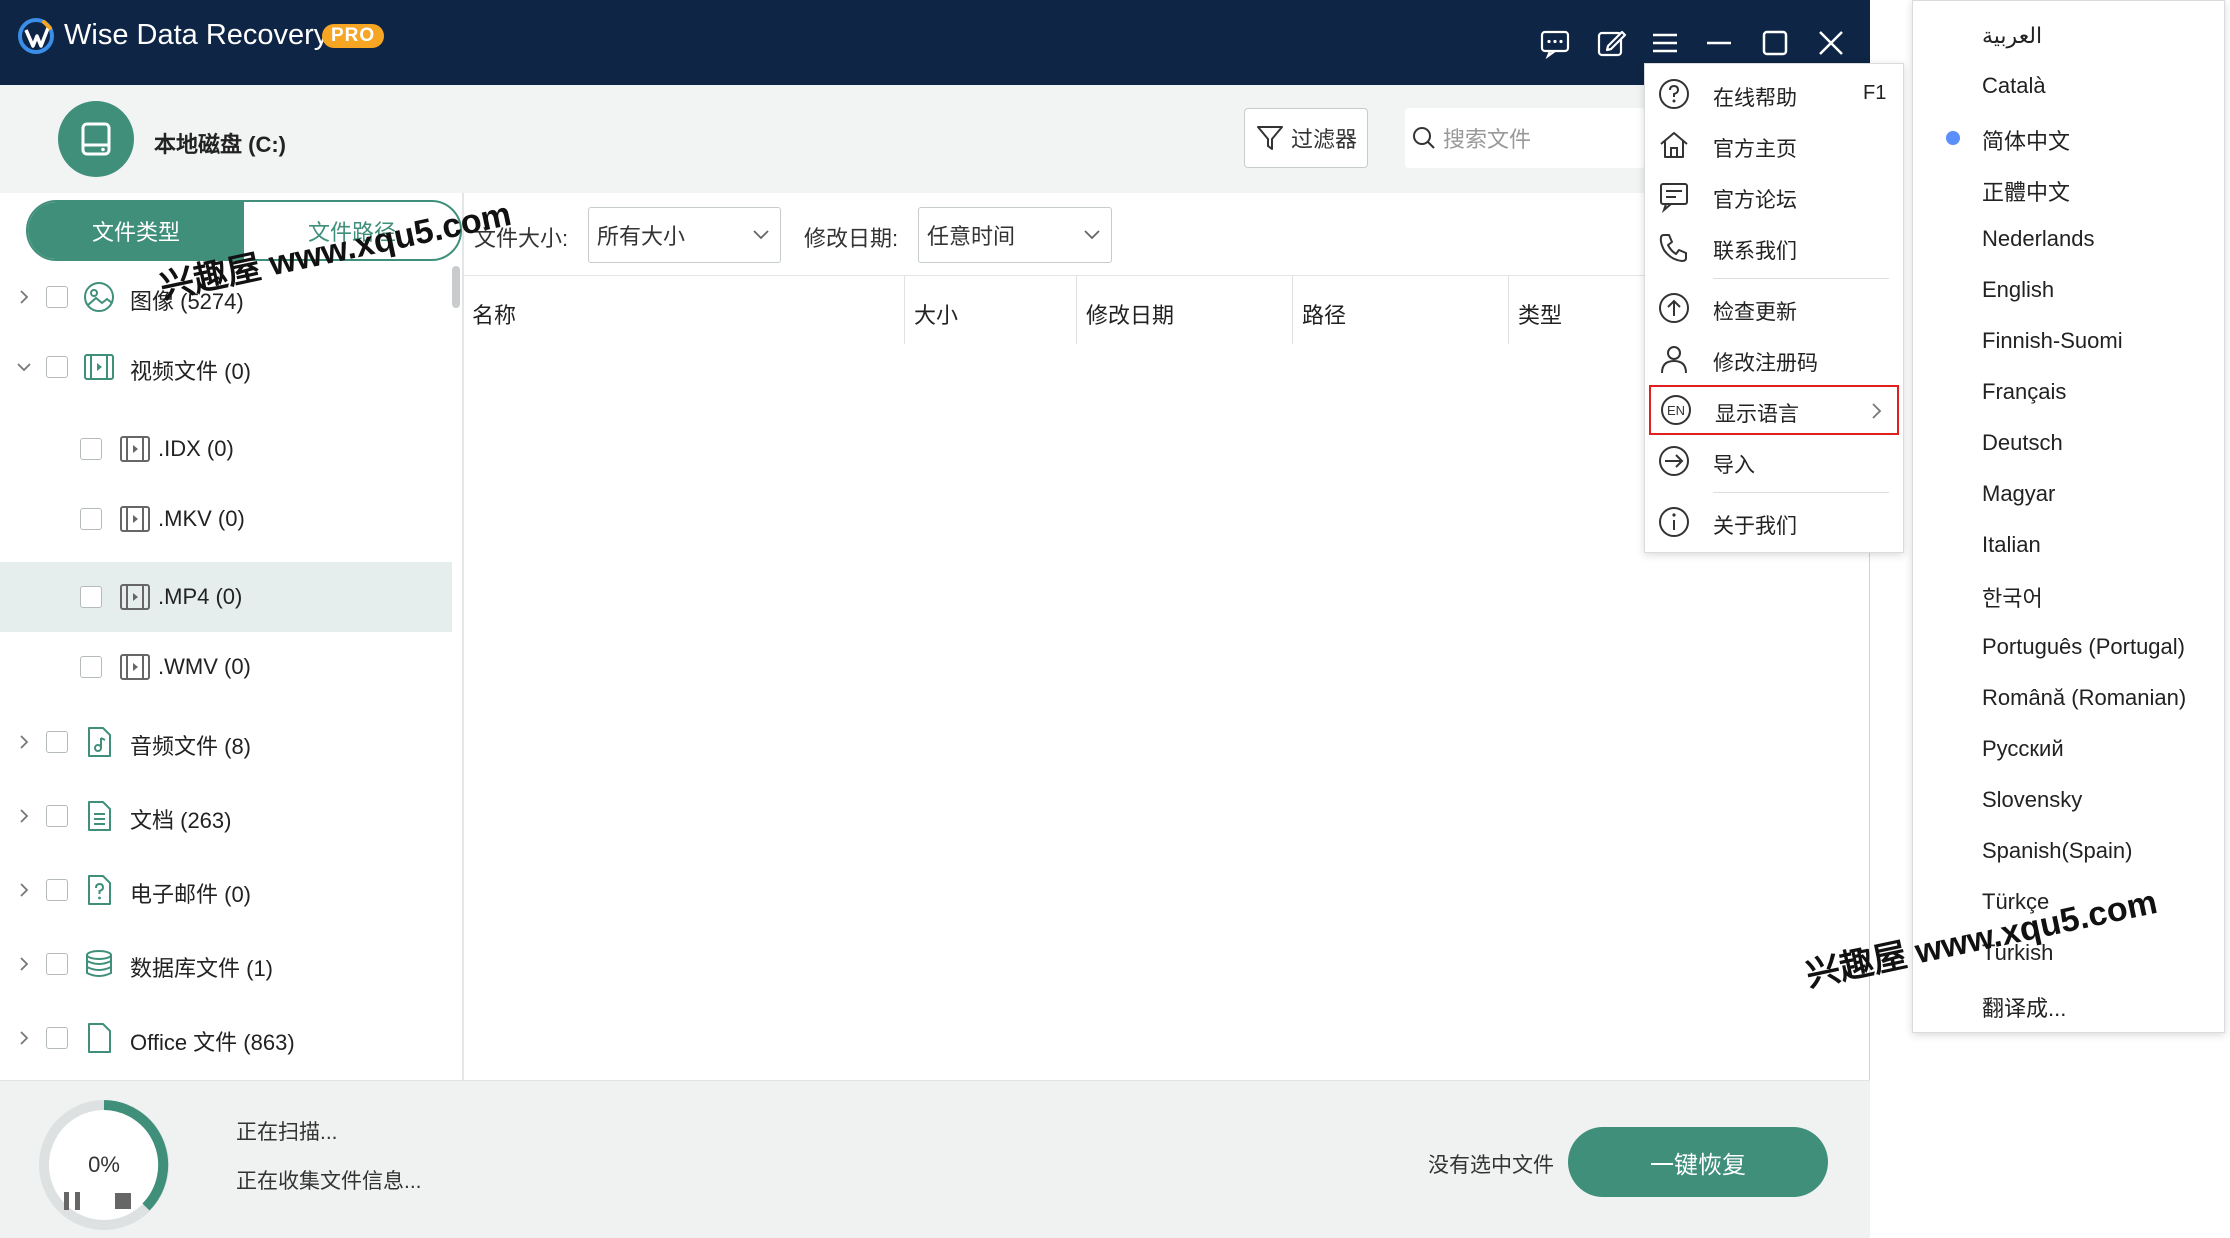  I want to click on minimize-icon, so click(1719, 43).